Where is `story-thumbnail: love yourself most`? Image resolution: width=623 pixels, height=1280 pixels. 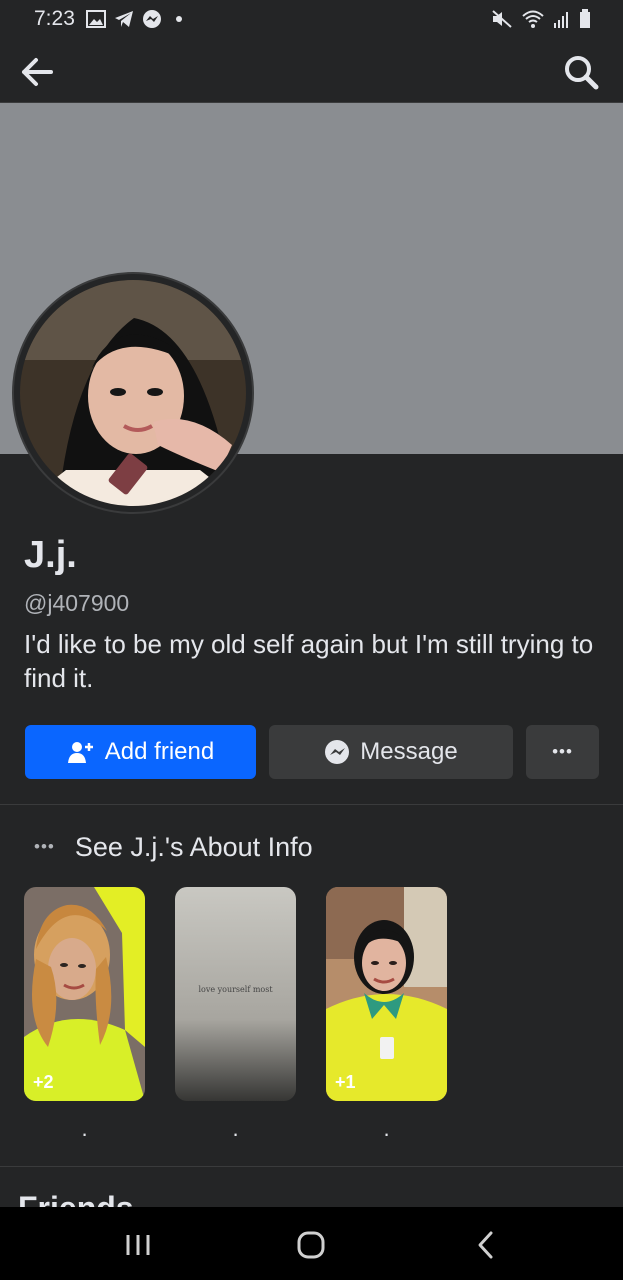 story-thumbnail: love yourself most is located at coordinates (235, 994).